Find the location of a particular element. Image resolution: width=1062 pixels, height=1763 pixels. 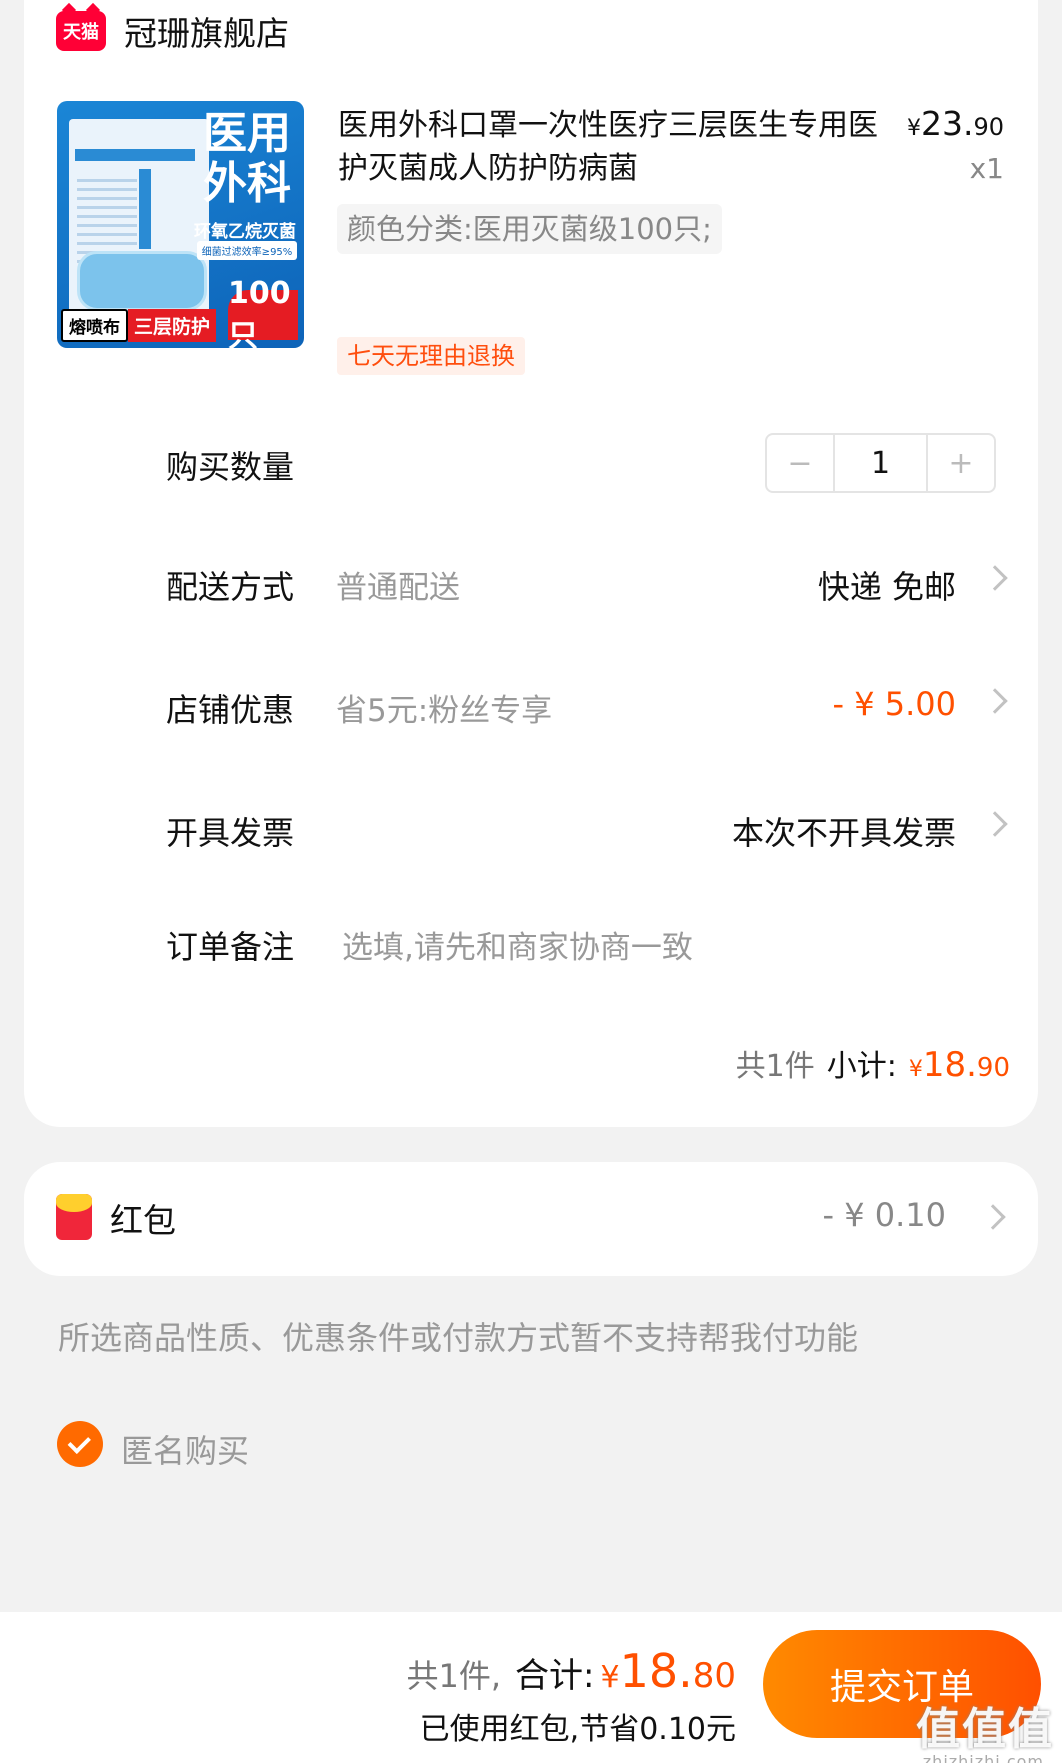

product-sku: 颜色分类:医用灭菌级100只; is located at coordinates (529, 229).